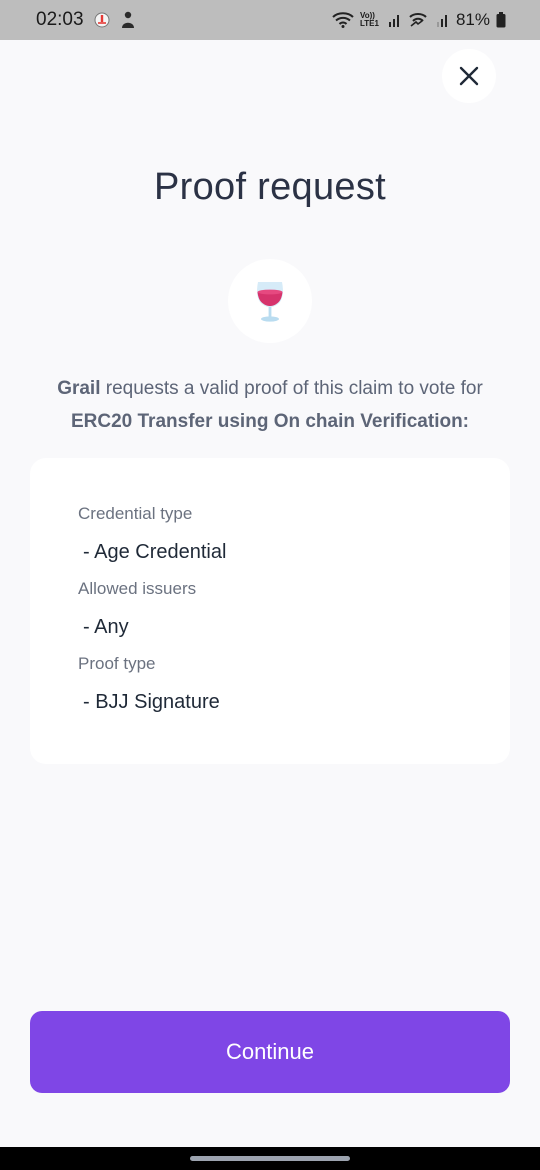 This screenshot has height=1170, width=540. I want to click on wine-glass-icon, so click(270, 301).